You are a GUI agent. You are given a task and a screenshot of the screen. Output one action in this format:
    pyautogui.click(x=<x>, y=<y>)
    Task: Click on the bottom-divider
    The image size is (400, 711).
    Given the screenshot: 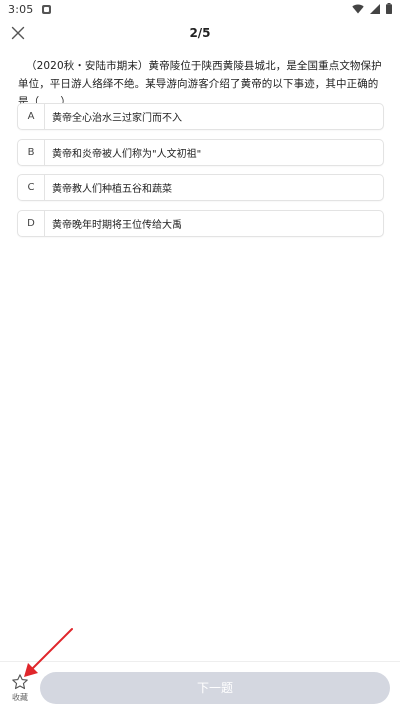 What is the action you would take?
    pyautogui.click(x=200, y=661)
    